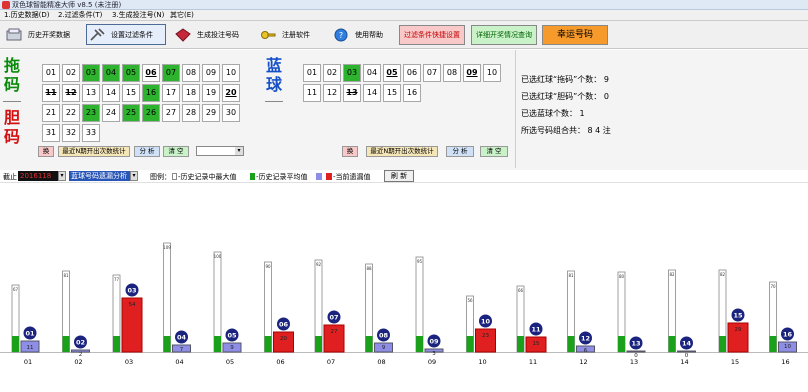  What do you see at coordinates (138, 15) in the screenshot?
I see `menu-generate: 3.生成投注号(N)` at bounding box center [138, 15].